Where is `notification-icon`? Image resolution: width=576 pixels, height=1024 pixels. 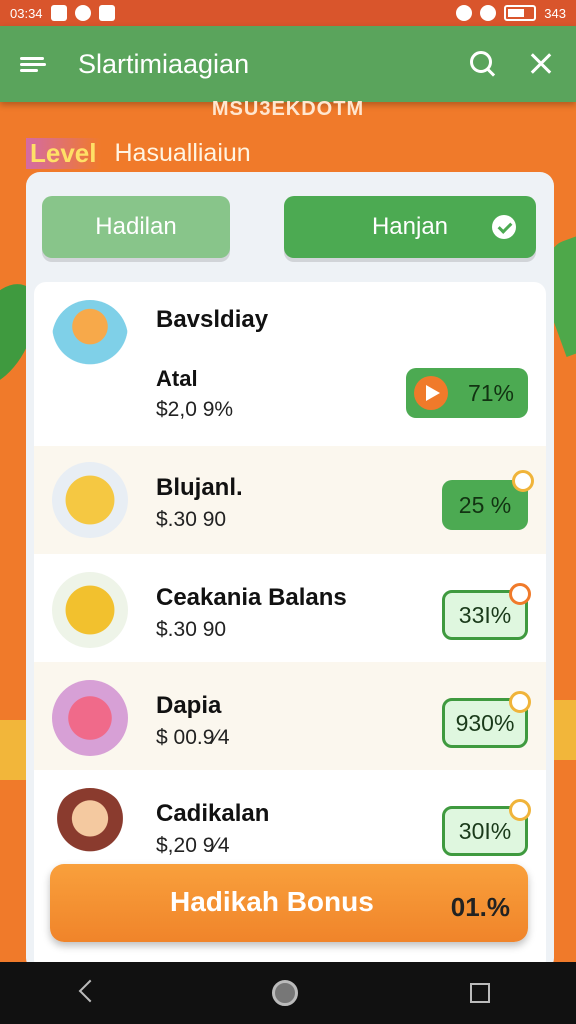 notification-icon is located at coordinates (82, 13).